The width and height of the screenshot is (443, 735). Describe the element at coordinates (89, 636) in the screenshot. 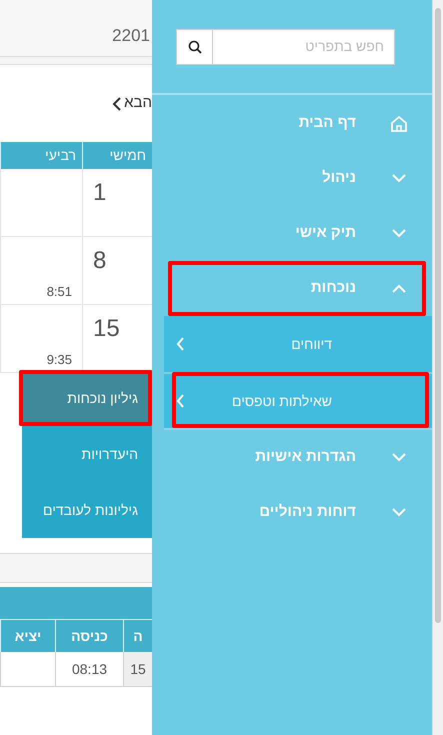

I see `column-header: כניסה` at that location.